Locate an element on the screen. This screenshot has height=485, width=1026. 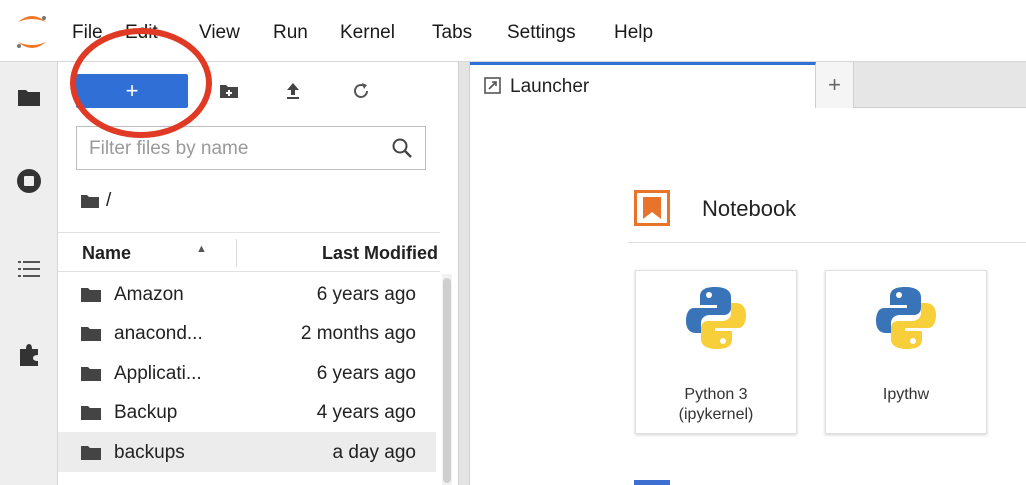
file-modified: 4 years ago is located at coordinates (366, 412).